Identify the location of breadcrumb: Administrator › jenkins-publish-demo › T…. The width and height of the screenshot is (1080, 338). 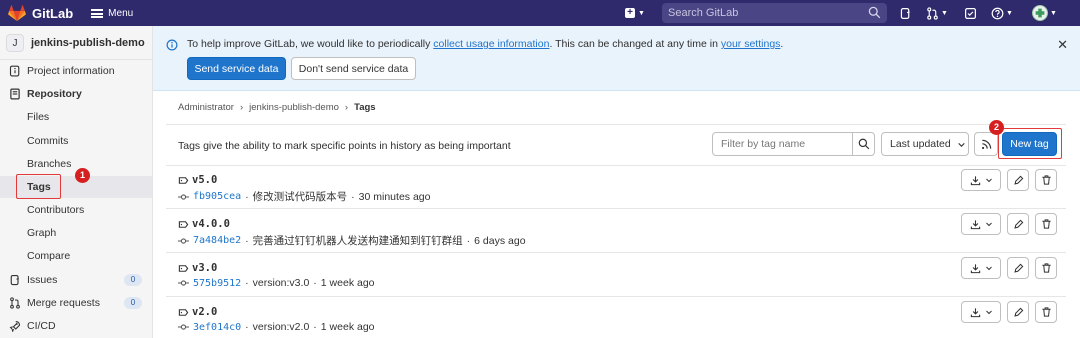
(277, 107).